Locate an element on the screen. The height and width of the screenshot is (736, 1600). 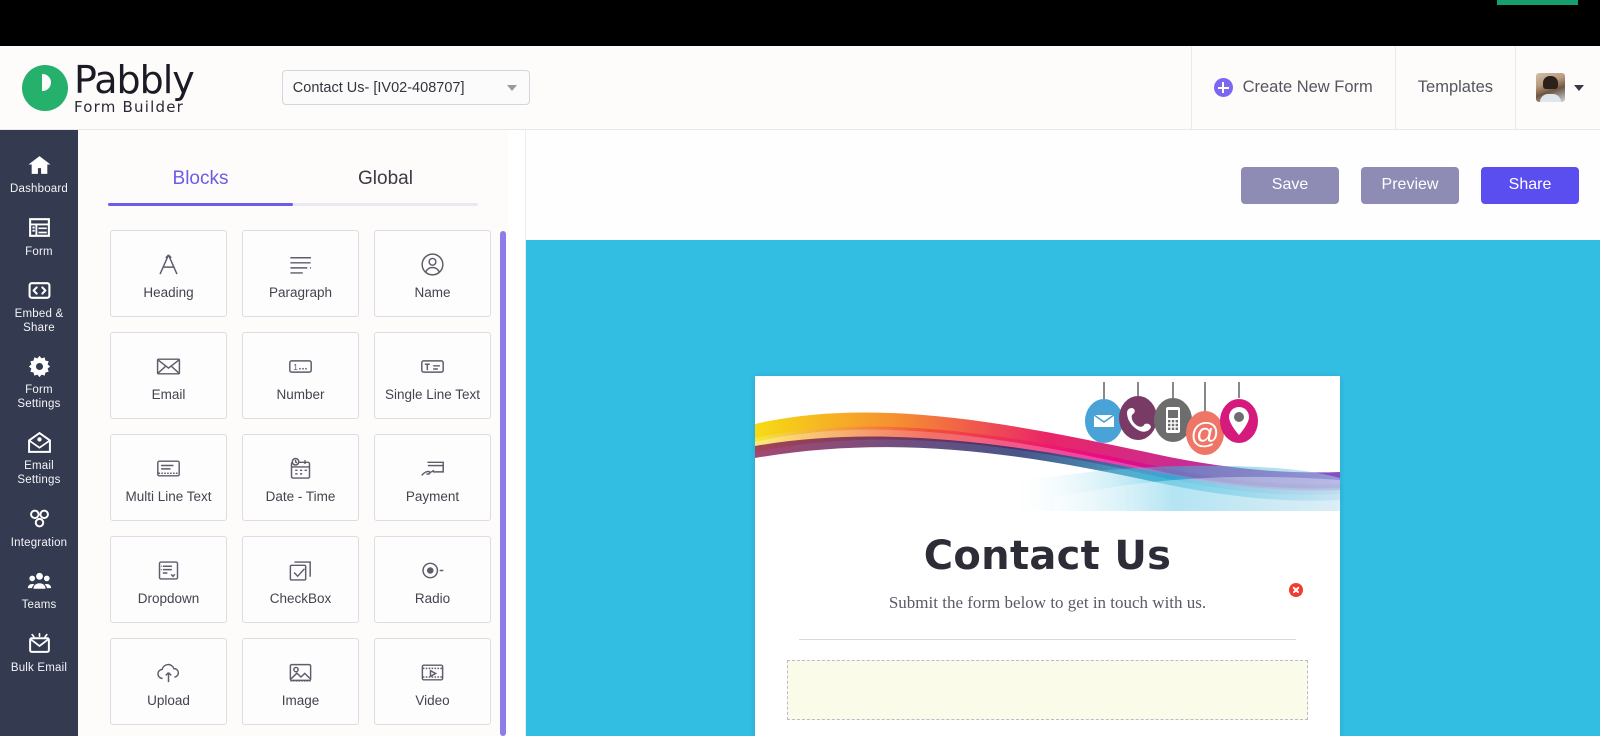
block-date-time: Date - Time is located at coordinates (300, 477).